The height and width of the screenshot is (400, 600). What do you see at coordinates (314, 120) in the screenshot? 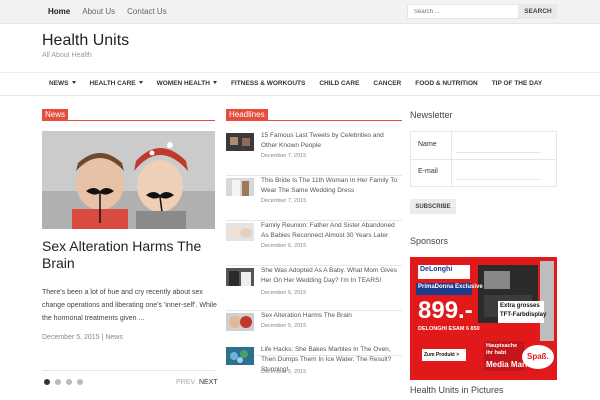
I see `headlines-section-underline` at bounding box center [314, 120].